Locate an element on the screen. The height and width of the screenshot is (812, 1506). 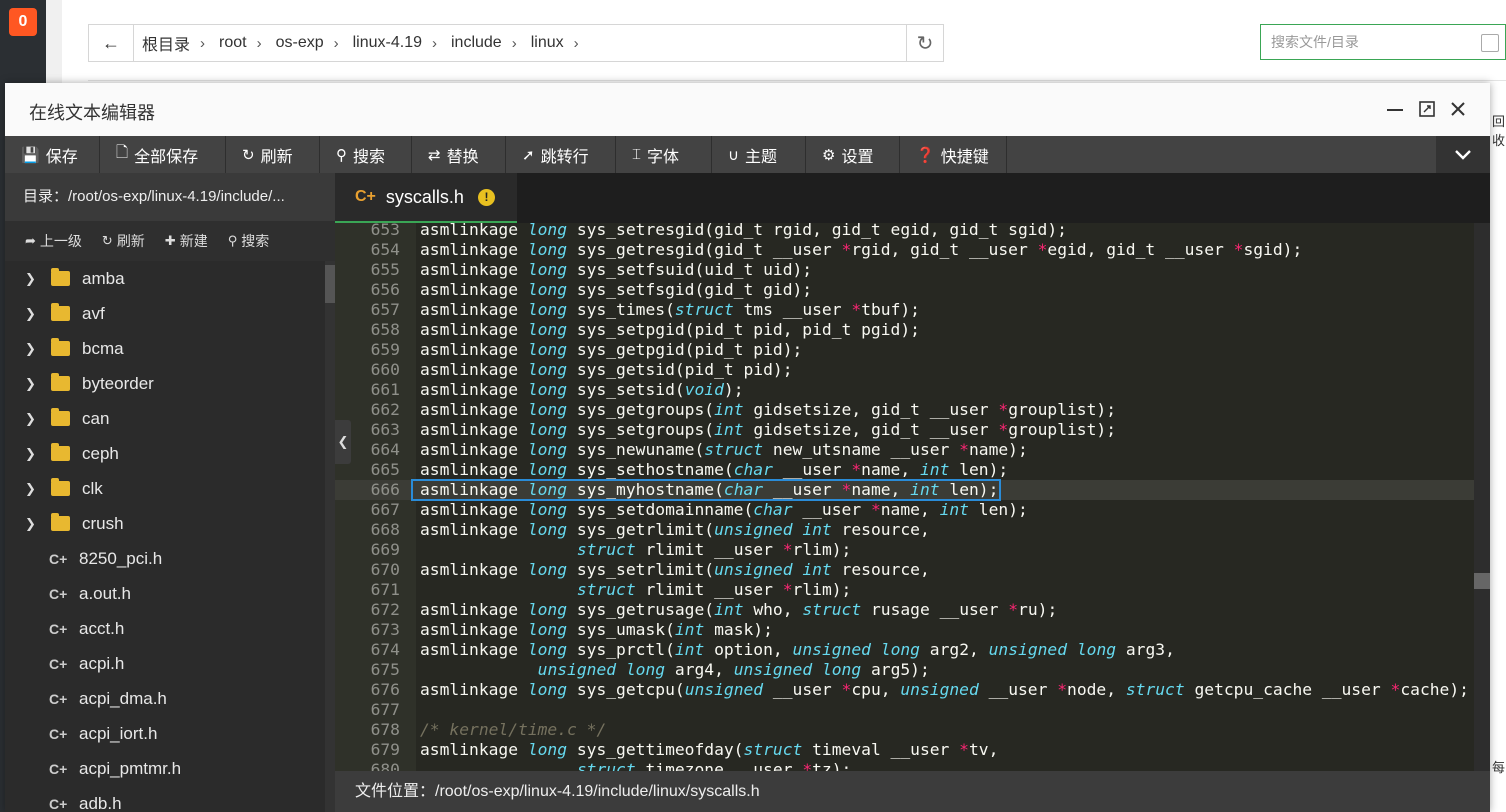
theme-button: ∪ 主题 is located at coordinates (759, 154).